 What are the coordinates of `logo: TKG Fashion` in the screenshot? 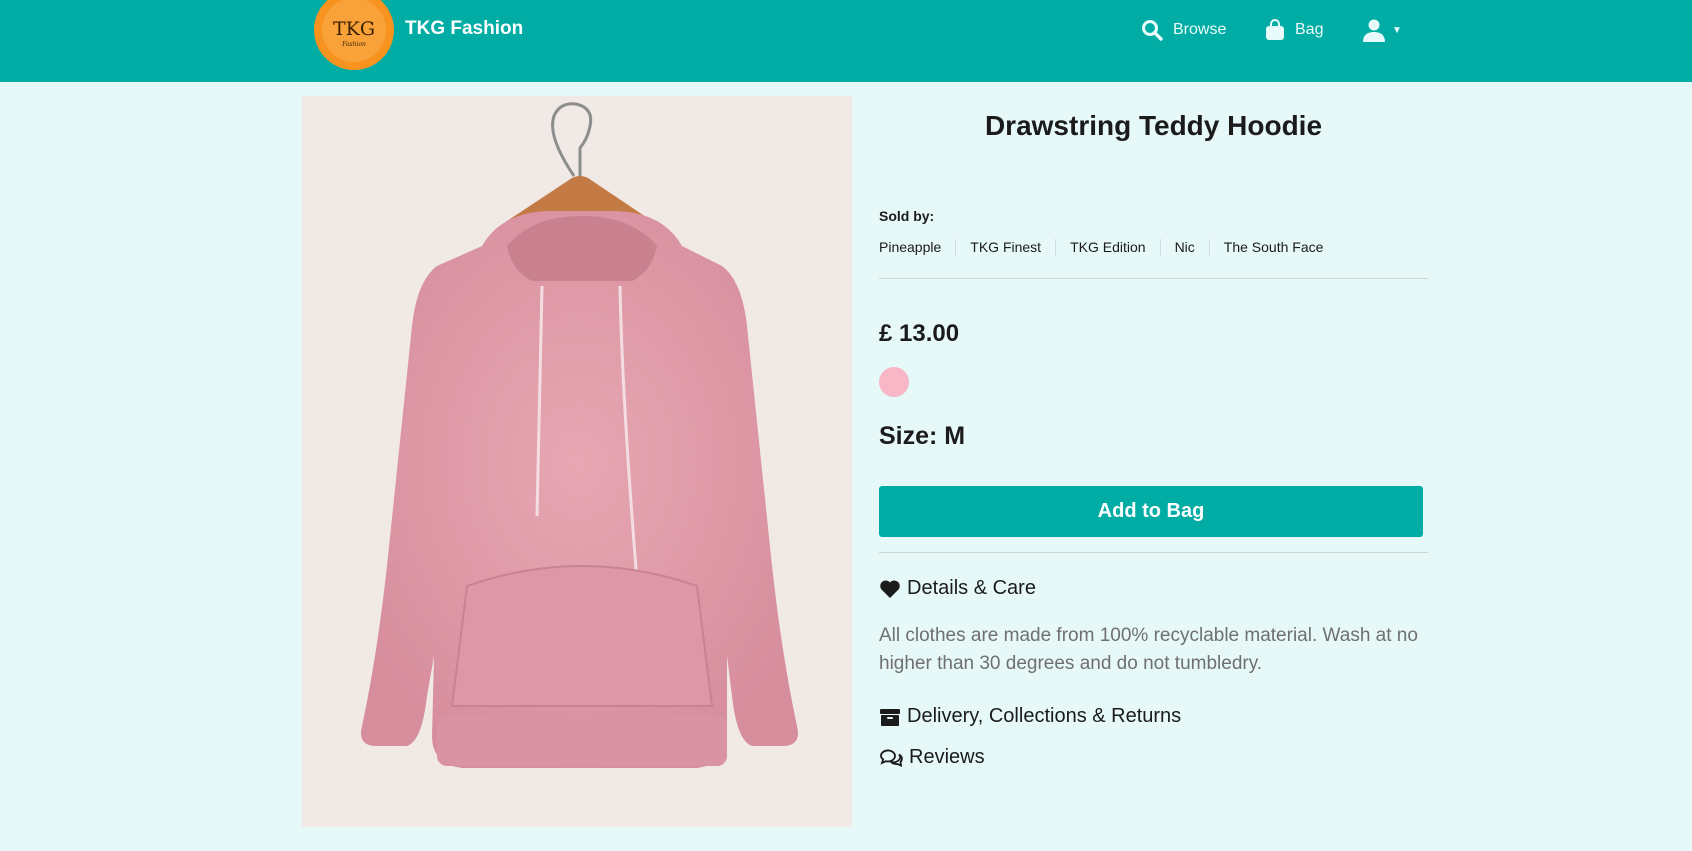 It's located at (354, 35).